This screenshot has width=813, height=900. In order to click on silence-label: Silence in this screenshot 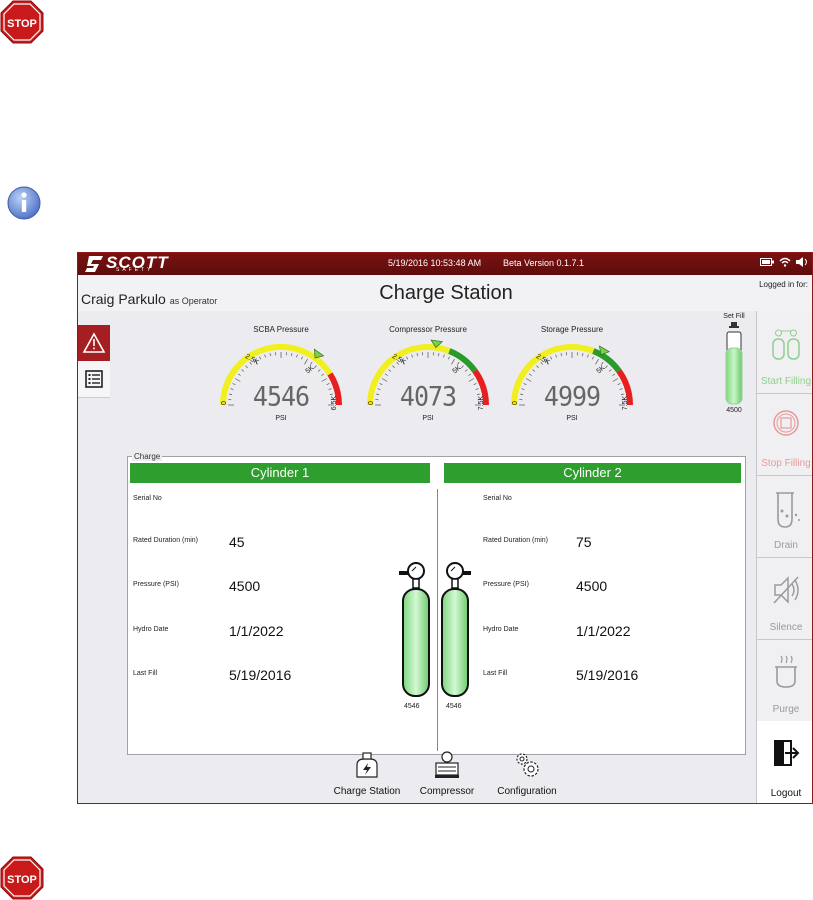, I will do `click(786, 627)`.